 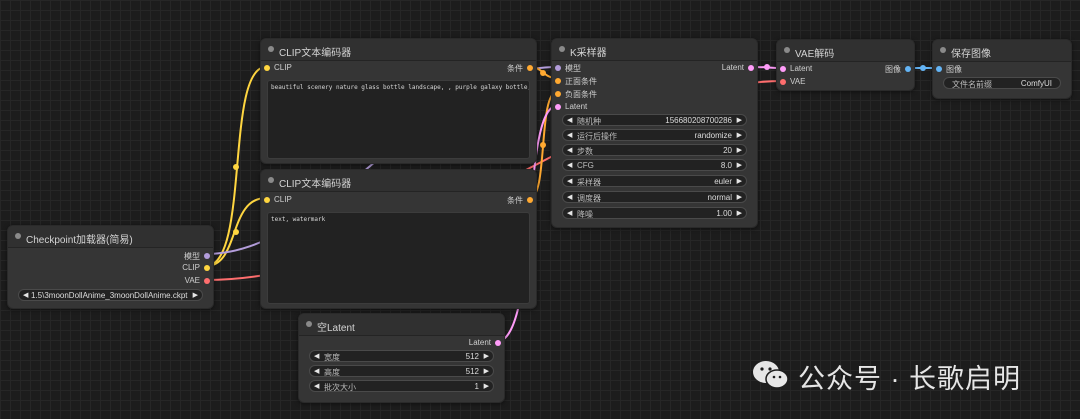 What do you see at coordinates (654, 165) in the screenshot?
I see `cfg-widget: ◀ CFG 8.0 ▶` at bounding box center [654, 165].